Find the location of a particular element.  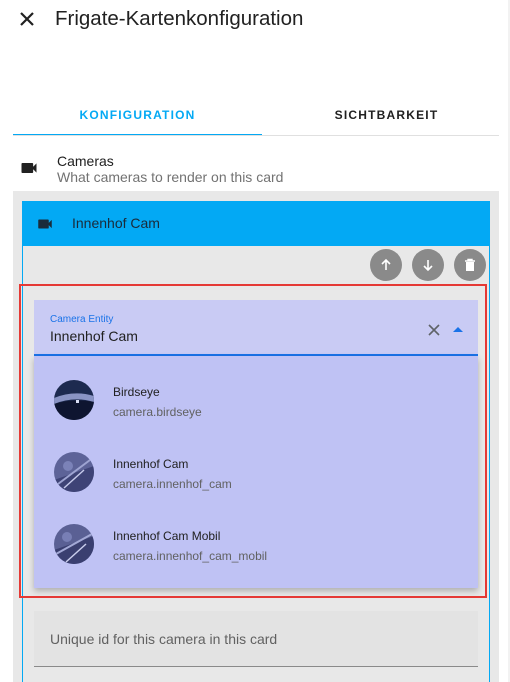

tab-visibility: SICHTBARKEIT is located at coordinates (386, 115).